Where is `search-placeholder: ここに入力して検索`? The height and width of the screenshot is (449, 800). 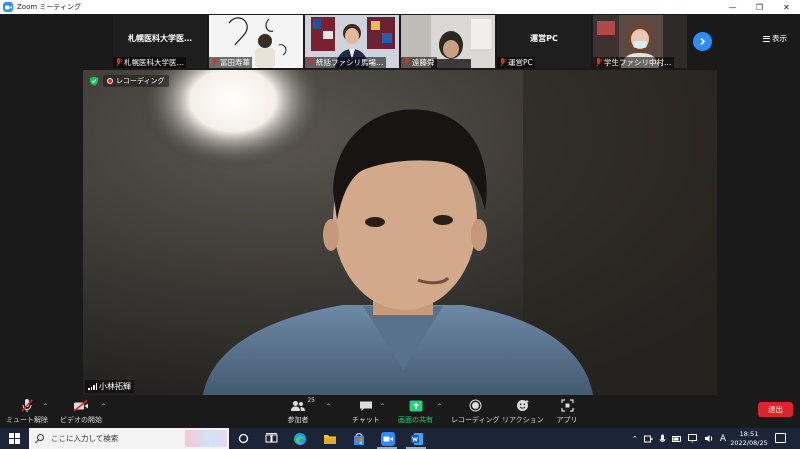 search-placeholder: ここに入力して検索 is located at coordinates (85, 438).